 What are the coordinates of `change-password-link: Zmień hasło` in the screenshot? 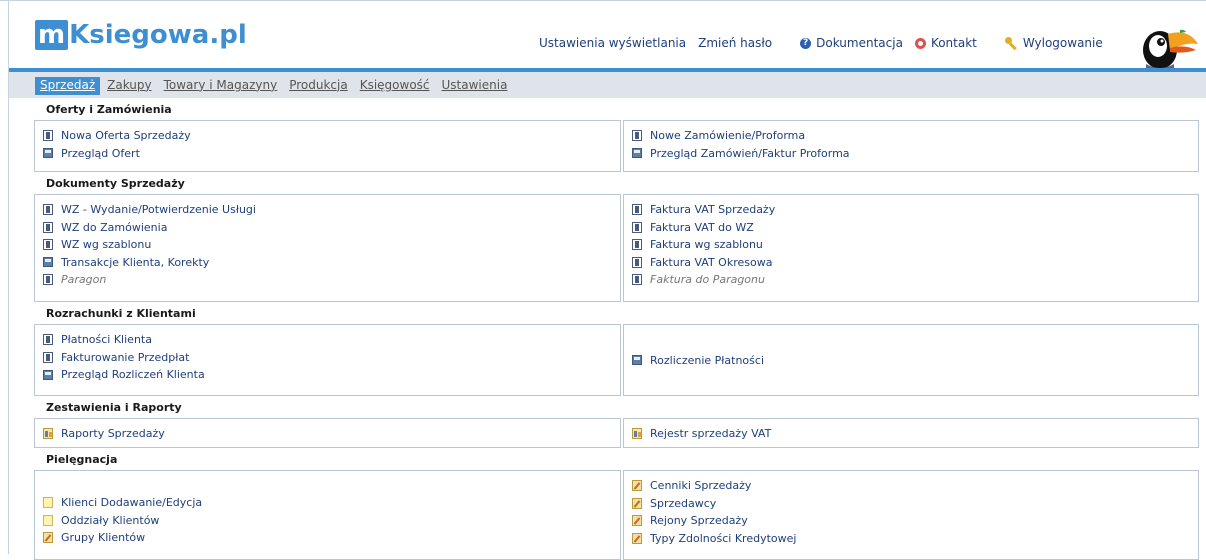 It's located at (735, 43).